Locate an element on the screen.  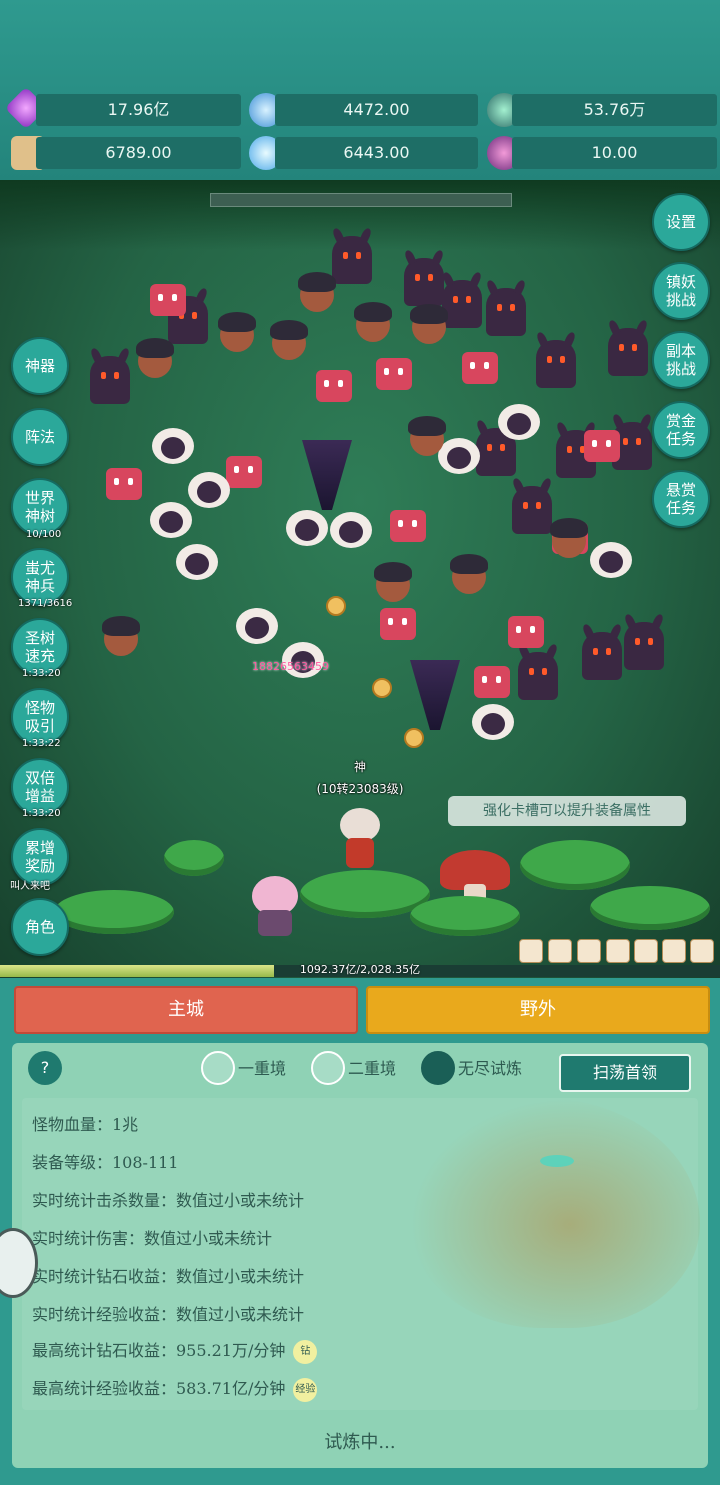
hero-level: (10转23083级) is located at coordinates (360, 789).